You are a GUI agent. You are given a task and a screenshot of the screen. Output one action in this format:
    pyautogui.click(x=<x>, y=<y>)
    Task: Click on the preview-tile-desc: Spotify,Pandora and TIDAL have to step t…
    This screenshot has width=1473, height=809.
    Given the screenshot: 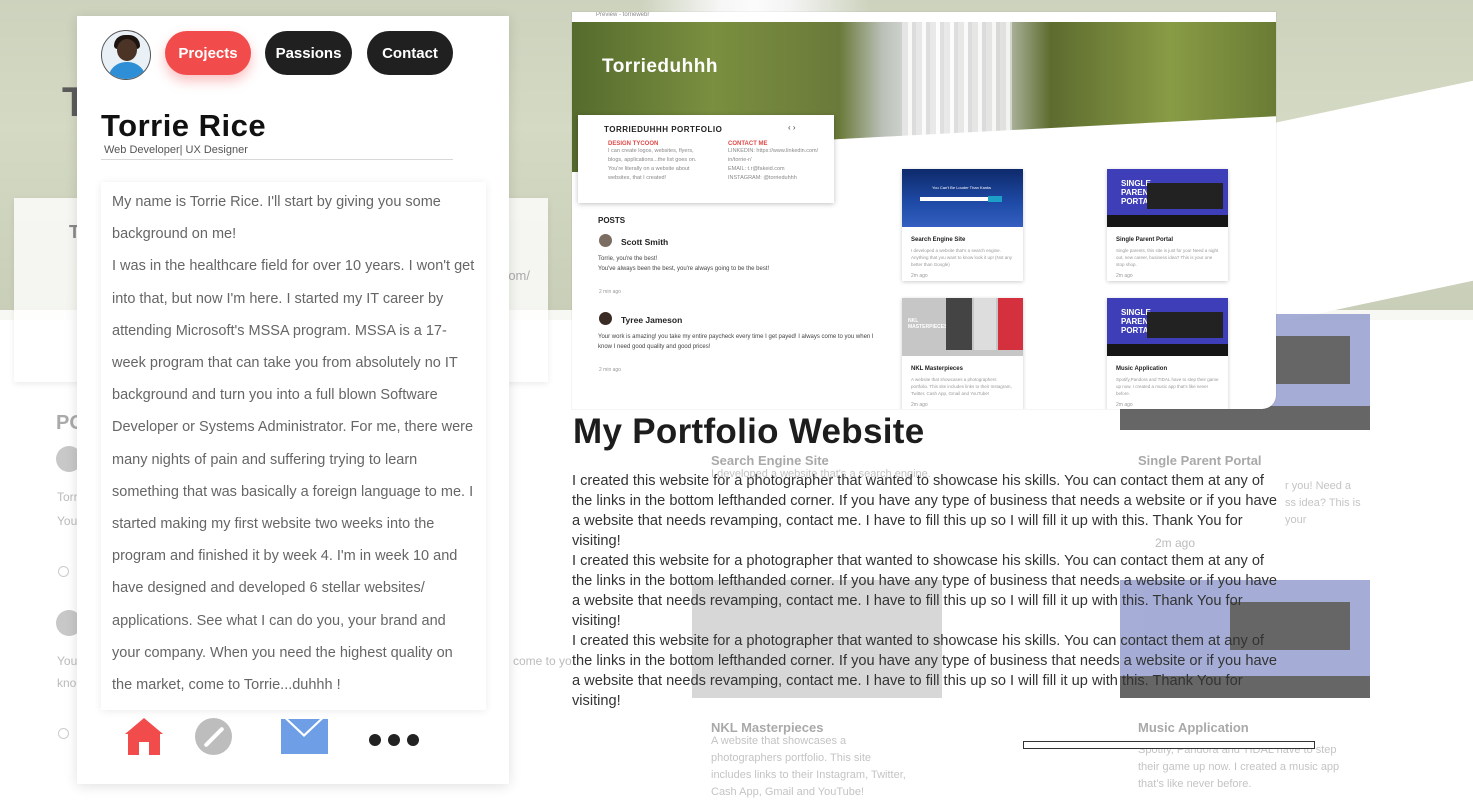 What is the action you would take?
    pyautogui.click(x=1167, y=386)
    